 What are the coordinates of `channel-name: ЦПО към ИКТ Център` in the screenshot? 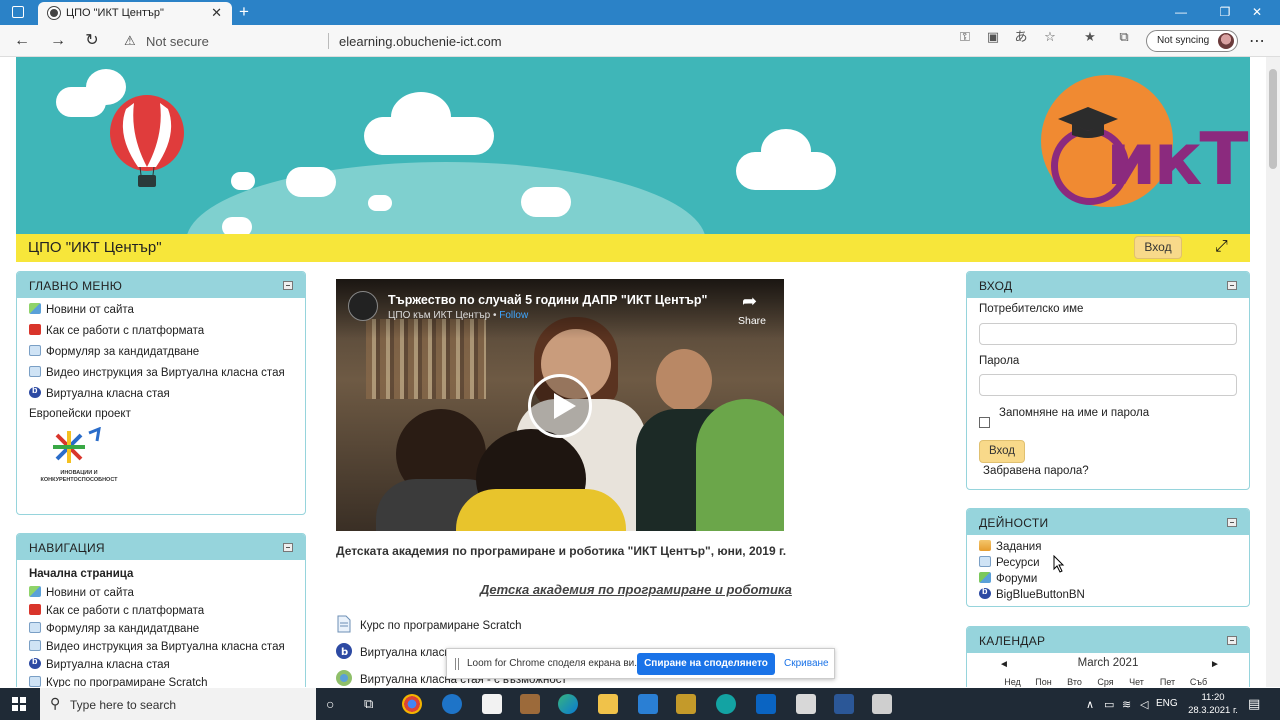 It's located at (439, 315).